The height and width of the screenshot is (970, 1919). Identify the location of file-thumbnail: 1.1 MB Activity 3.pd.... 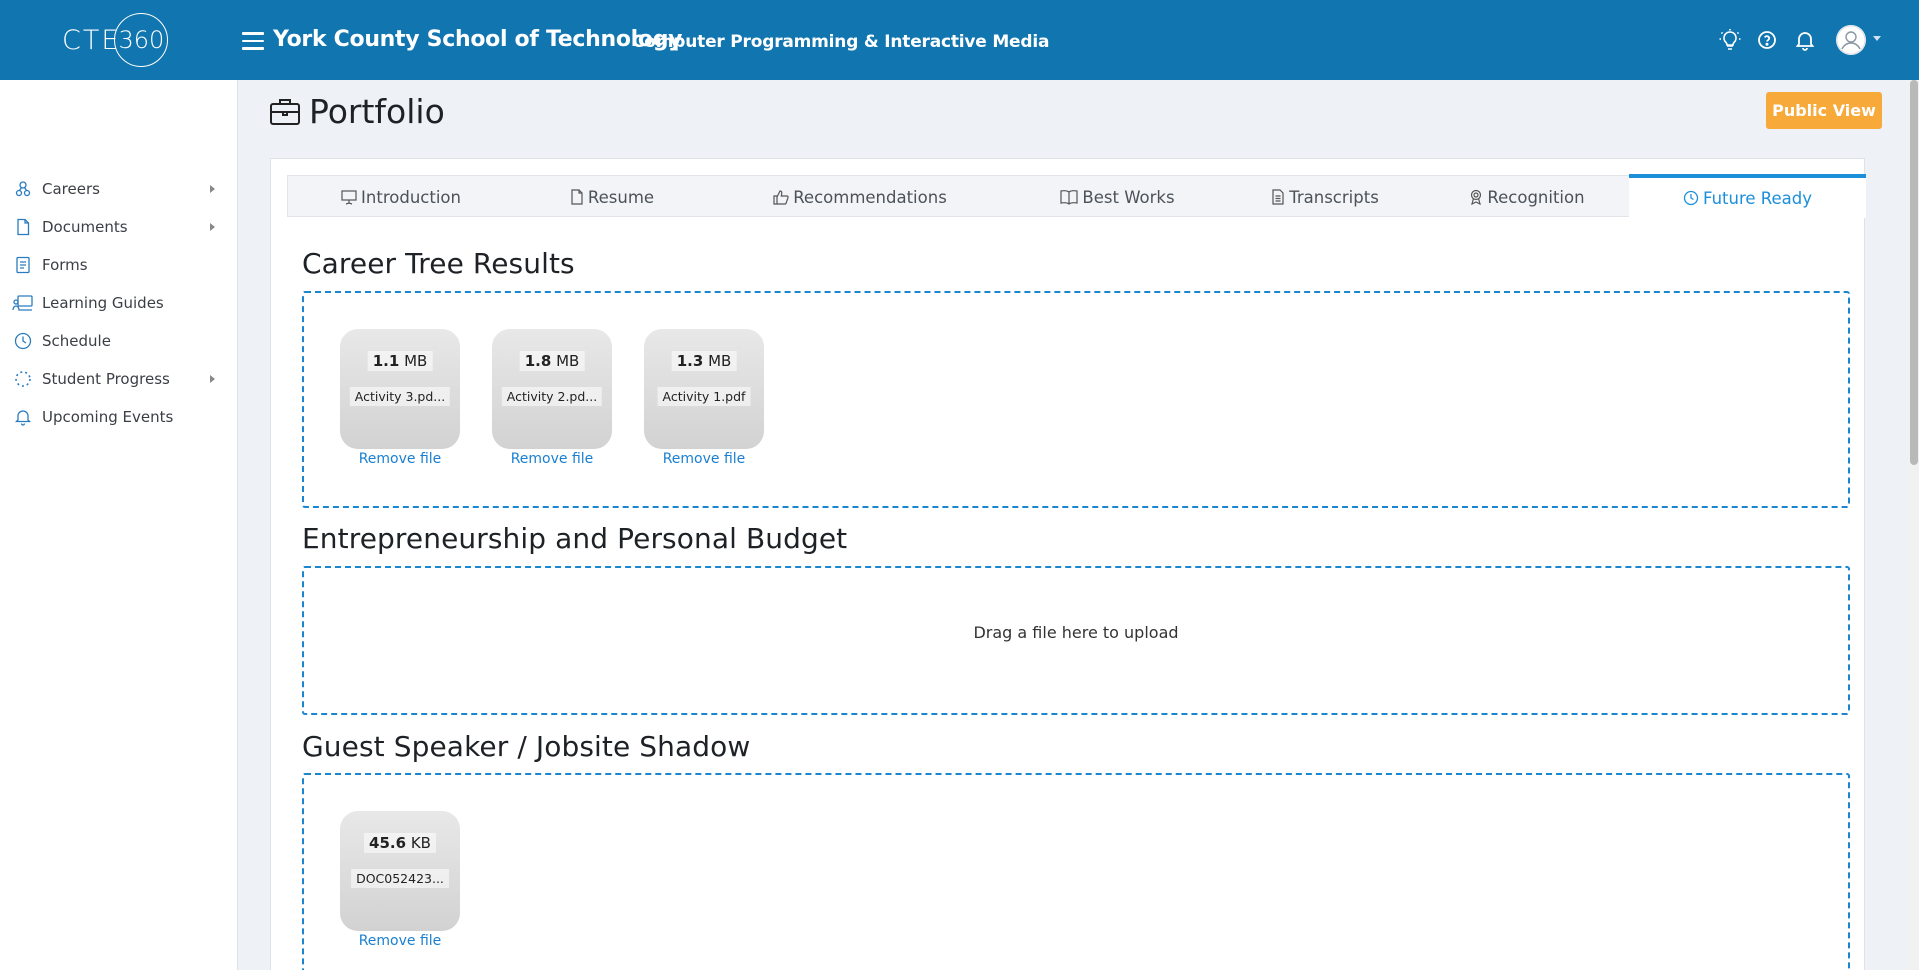
(400, 389).